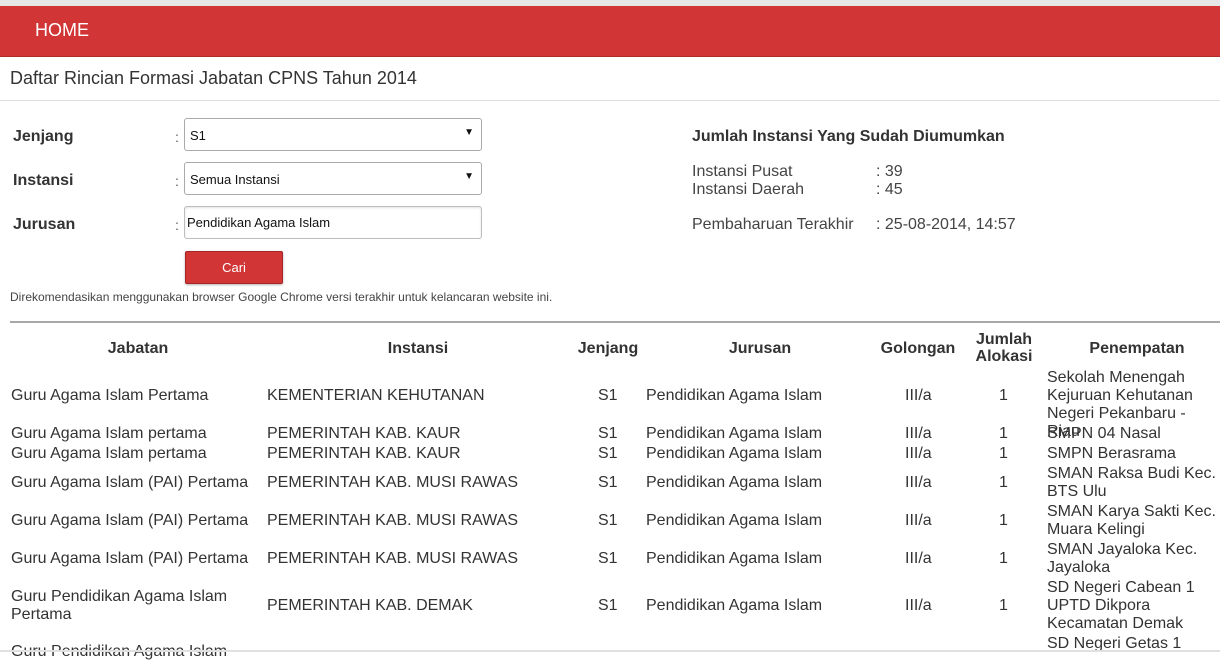 The height and width of the screenshot is (661, 1220). Describe the element at coordinates (376, 395) in the screenshot. I see `cell-instansi: KEMENTERIAN KEHUTANAN` at that location.